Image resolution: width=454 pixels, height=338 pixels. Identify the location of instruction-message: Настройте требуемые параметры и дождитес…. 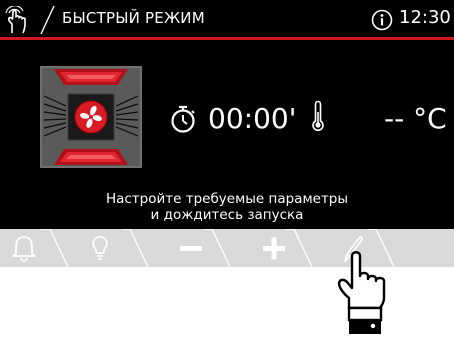
(227, 207).